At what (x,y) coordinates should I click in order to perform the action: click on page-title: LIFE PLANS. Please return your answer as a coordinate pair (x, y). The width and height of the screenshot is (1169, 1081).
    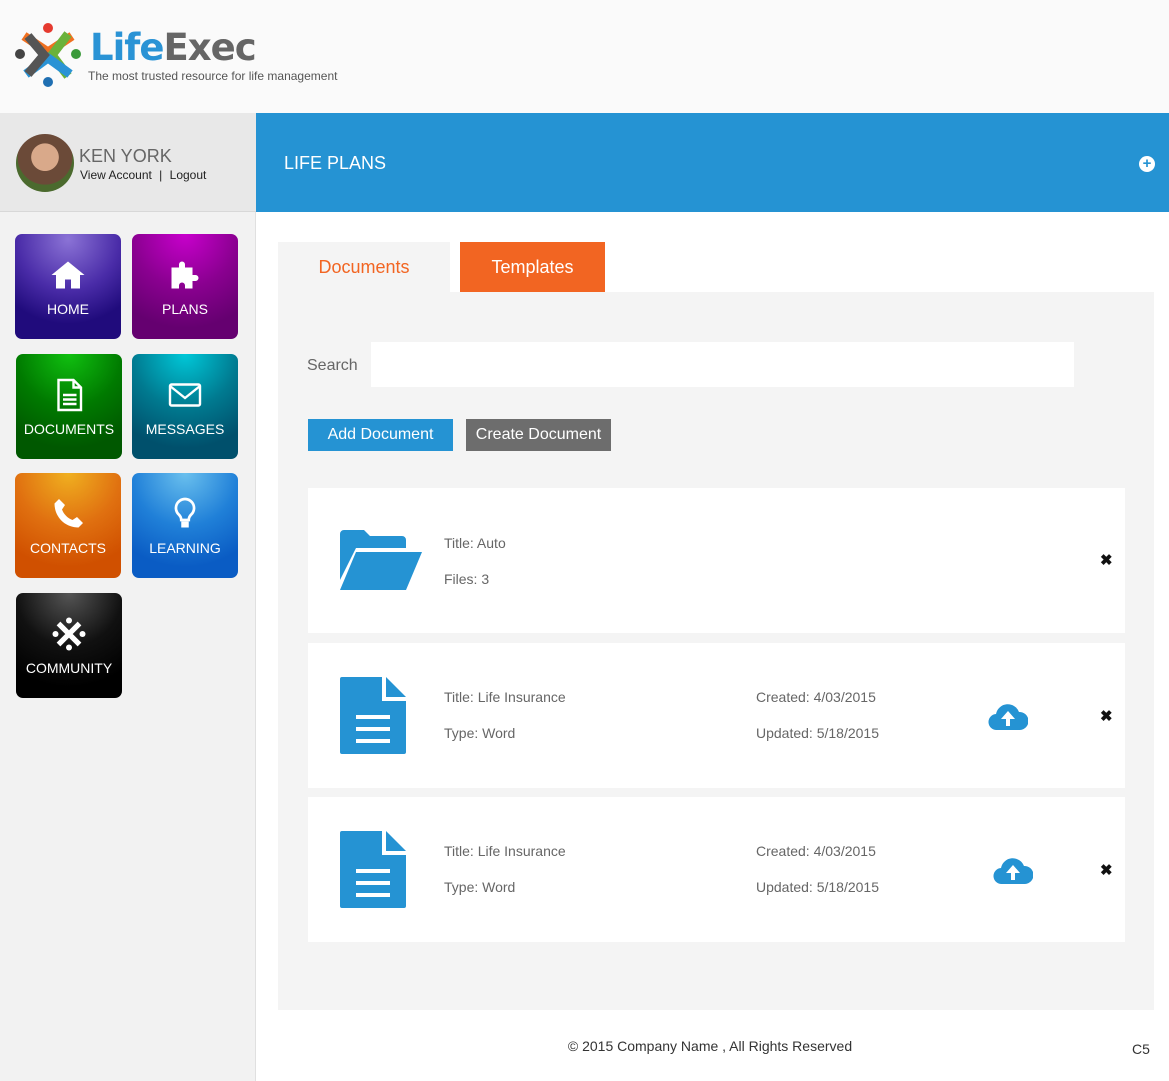
    Looking at the image, I should click on (335, 163).